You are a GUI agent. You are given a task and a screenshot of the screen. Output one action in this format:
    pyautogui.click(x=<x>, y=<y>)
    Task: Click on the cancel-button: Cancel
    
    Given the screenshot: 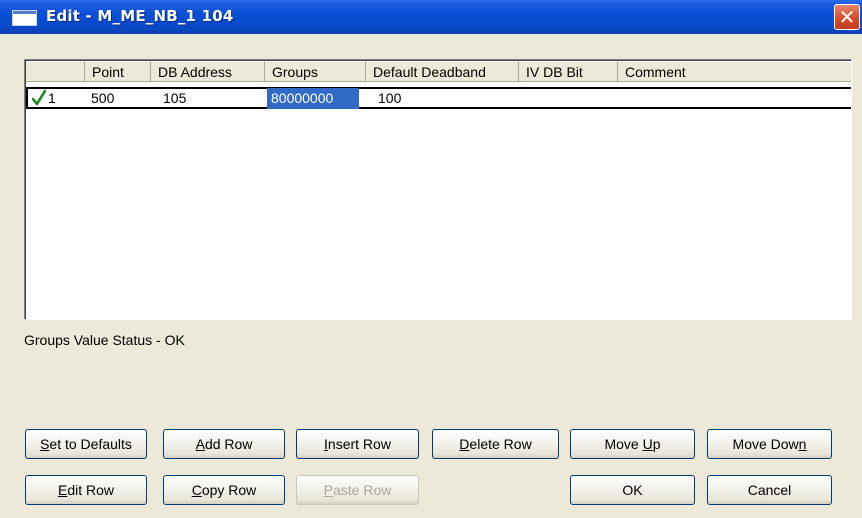 What is the action you would take?
    pyautogui.click(x=769, y=490)
    